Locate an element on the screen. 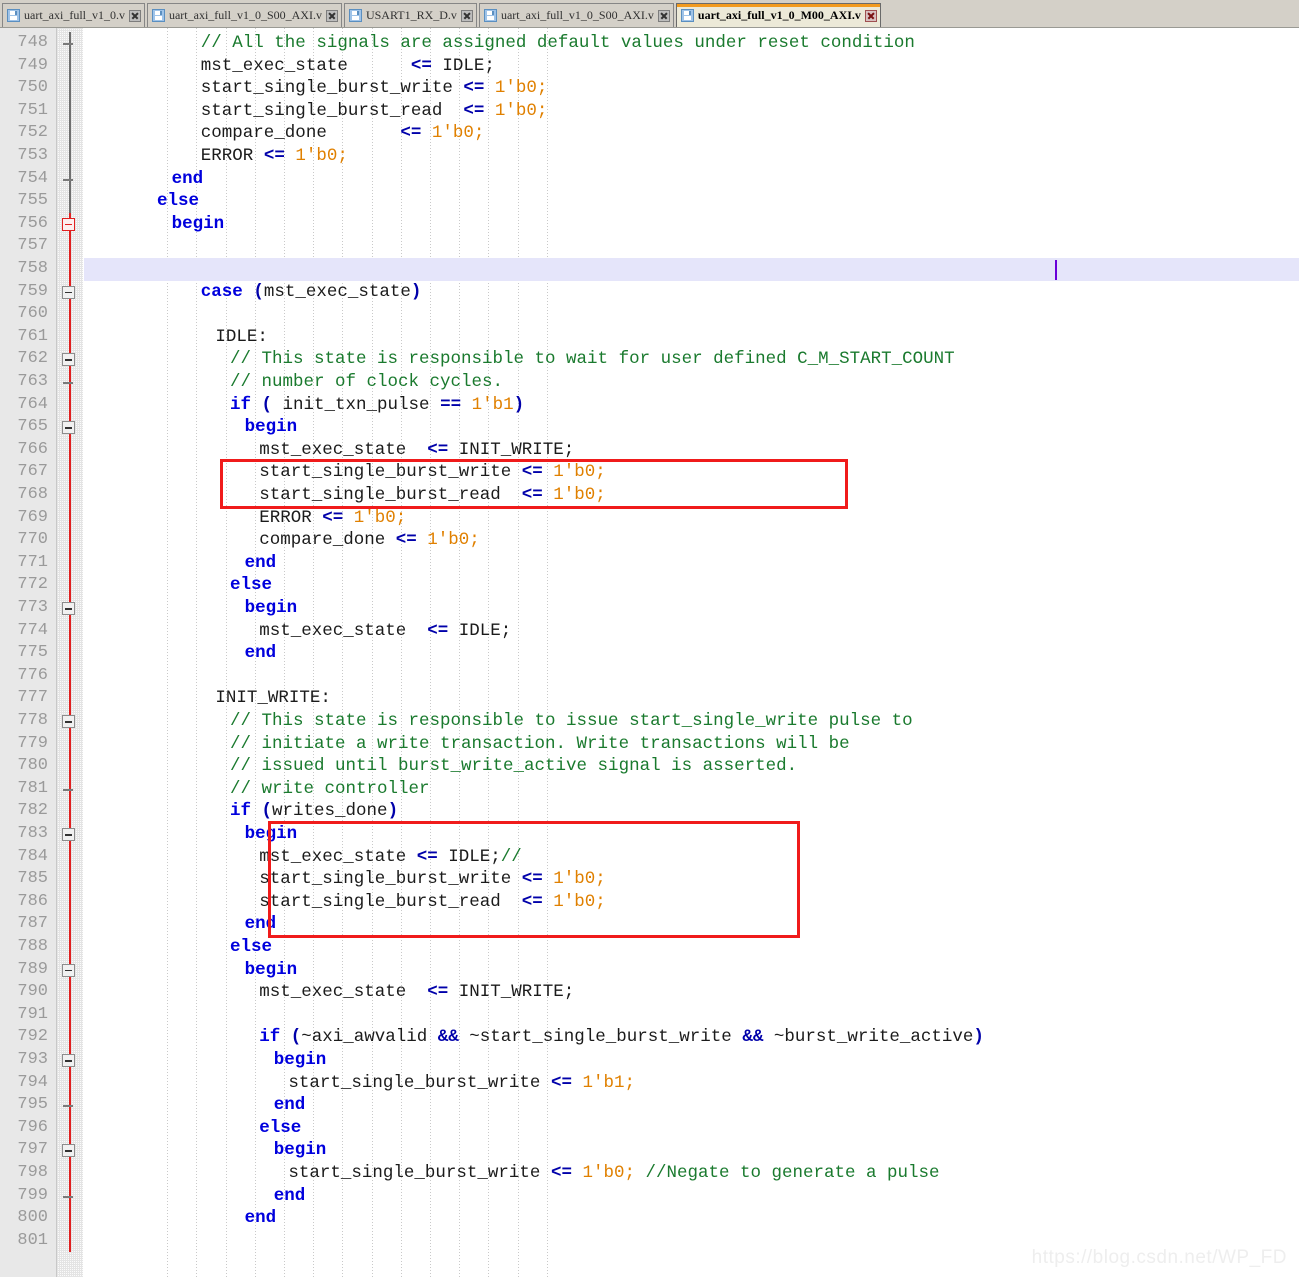 This screenshot has width=1299, height=1277. code-token-op: ( is located at coordinates (296, 1037).